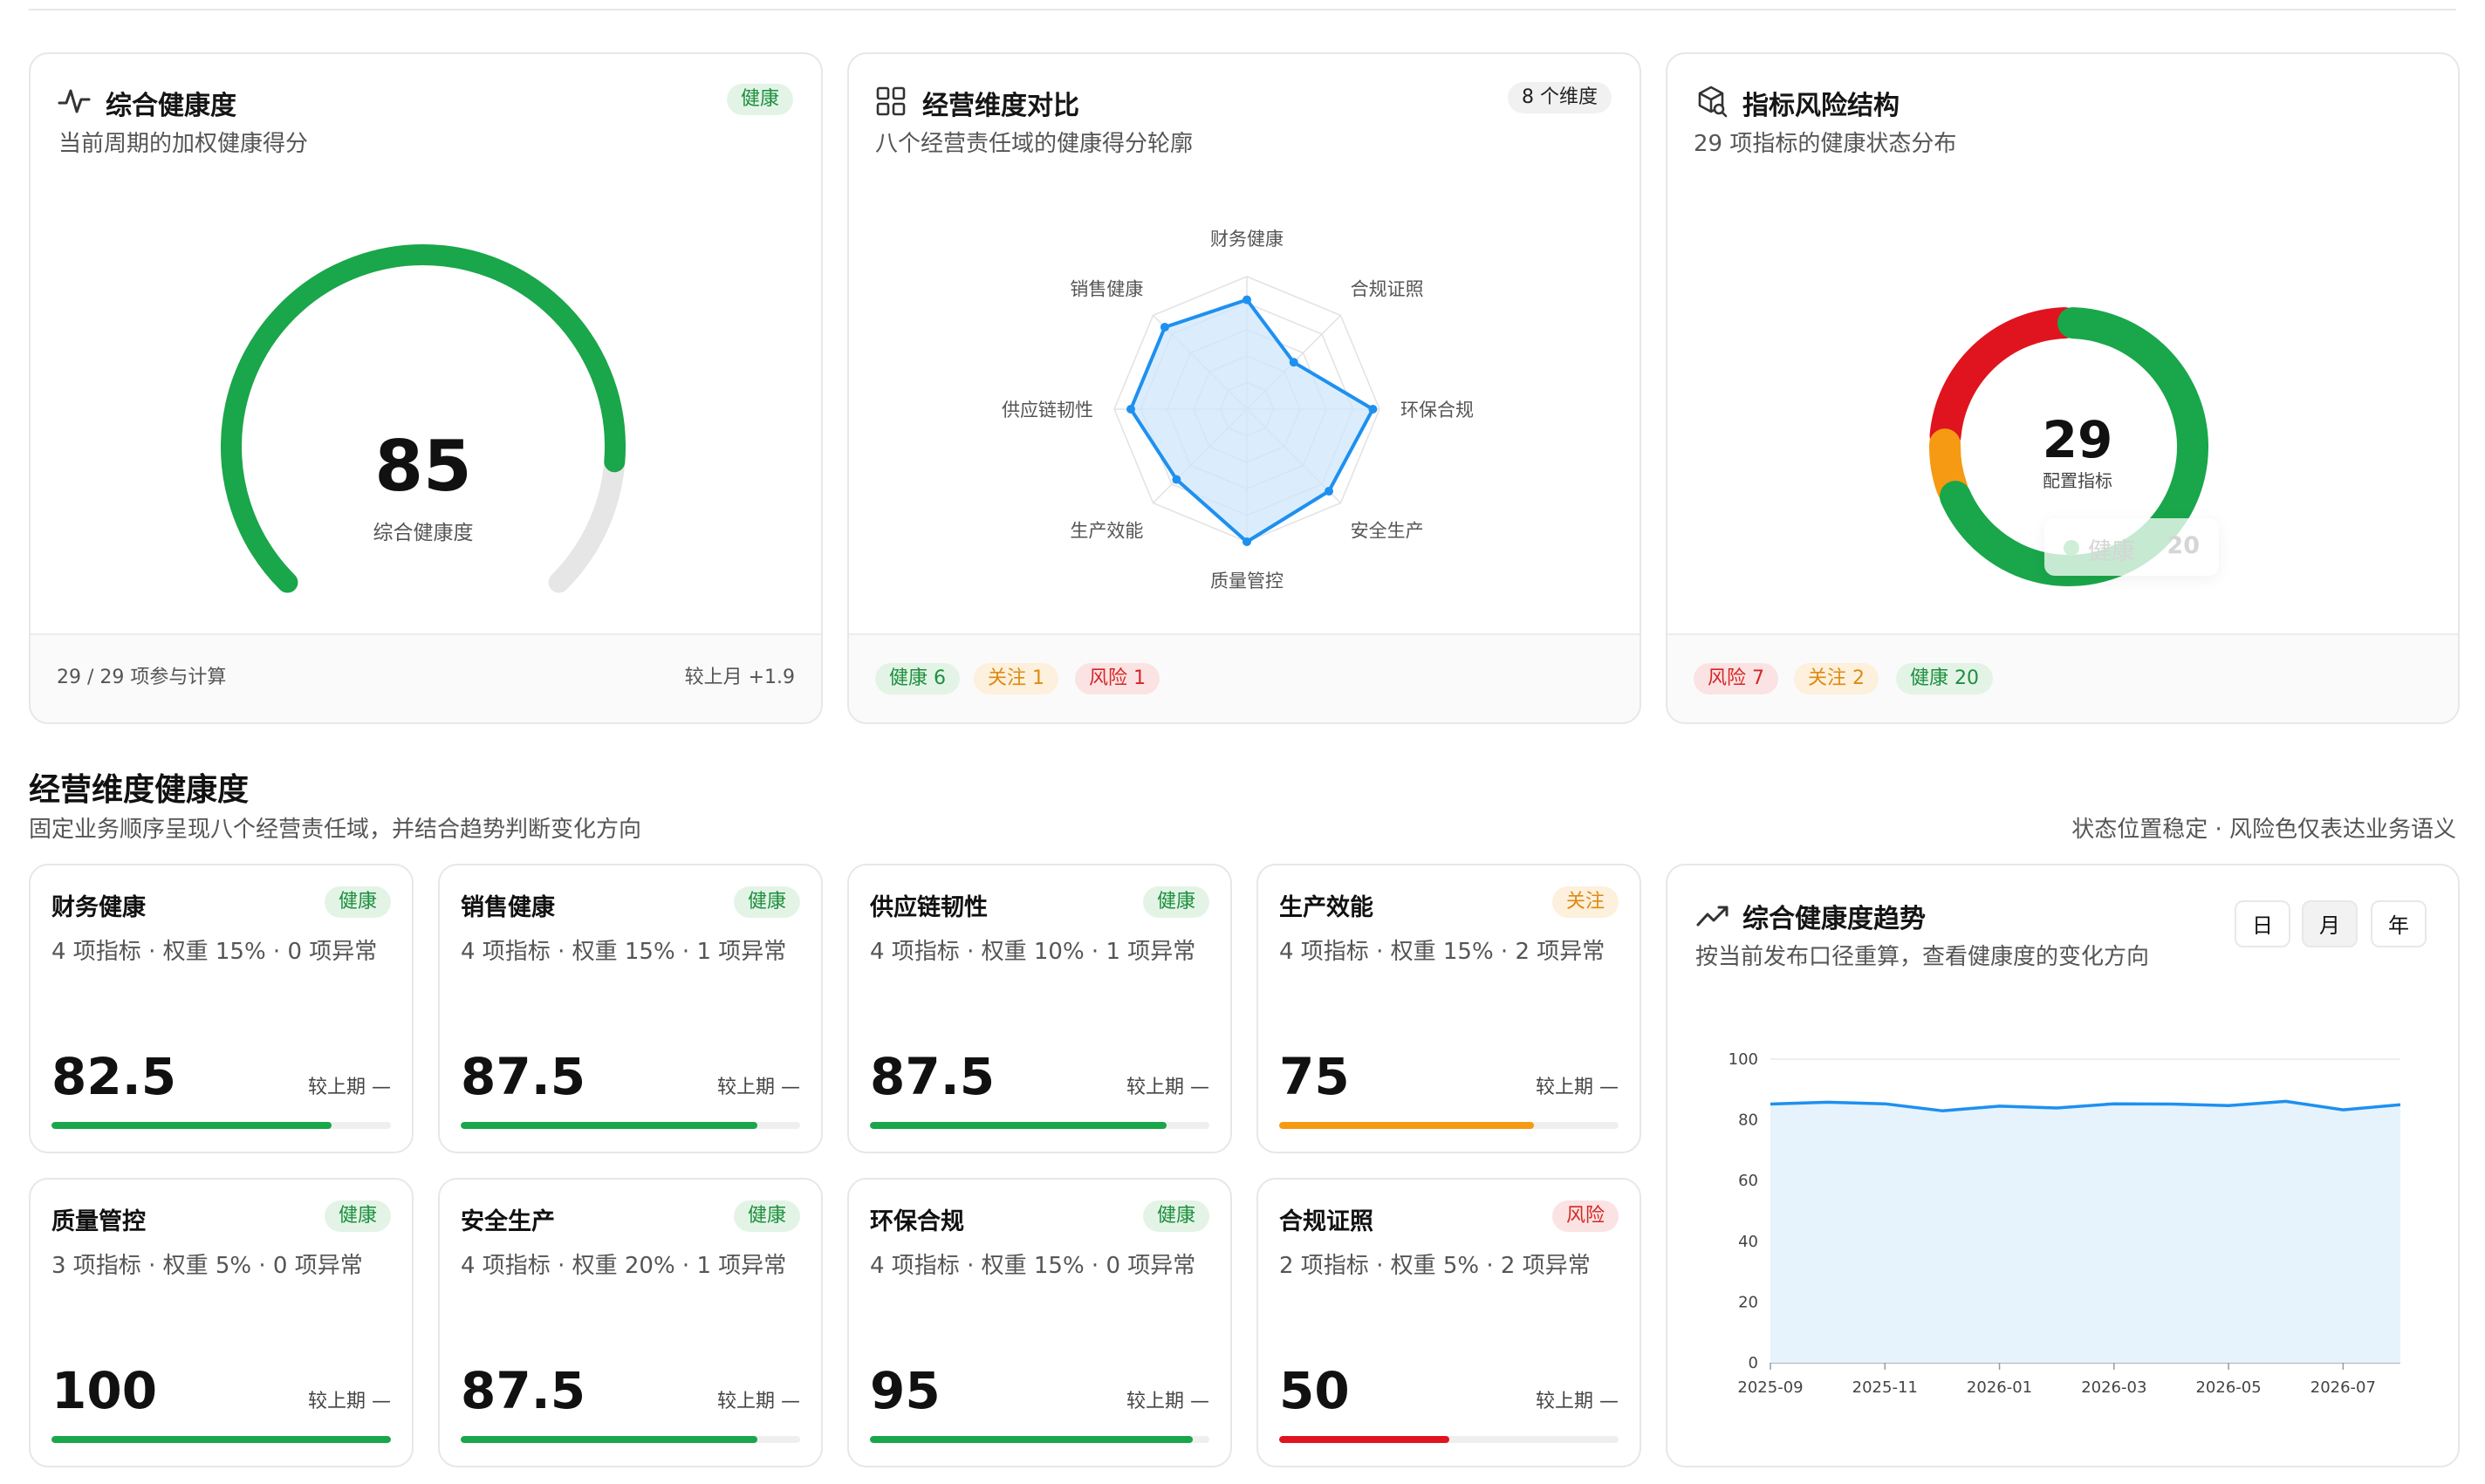 Image resolution: width=2485 pixels, height=1484 pixels. I want to click on radar-axis-label: 生产效能, so click(1106, 531).